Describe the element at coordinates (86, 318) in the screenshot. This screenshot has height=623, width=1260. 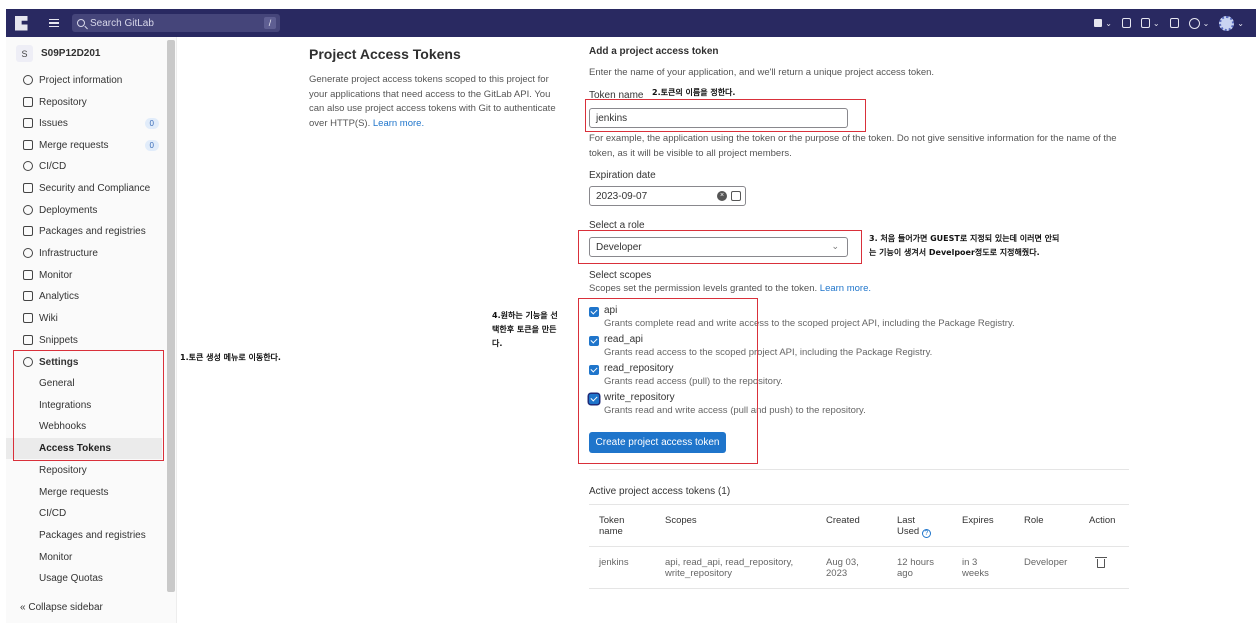
I see `sidebar-item-wiki: Wiki` at that location.